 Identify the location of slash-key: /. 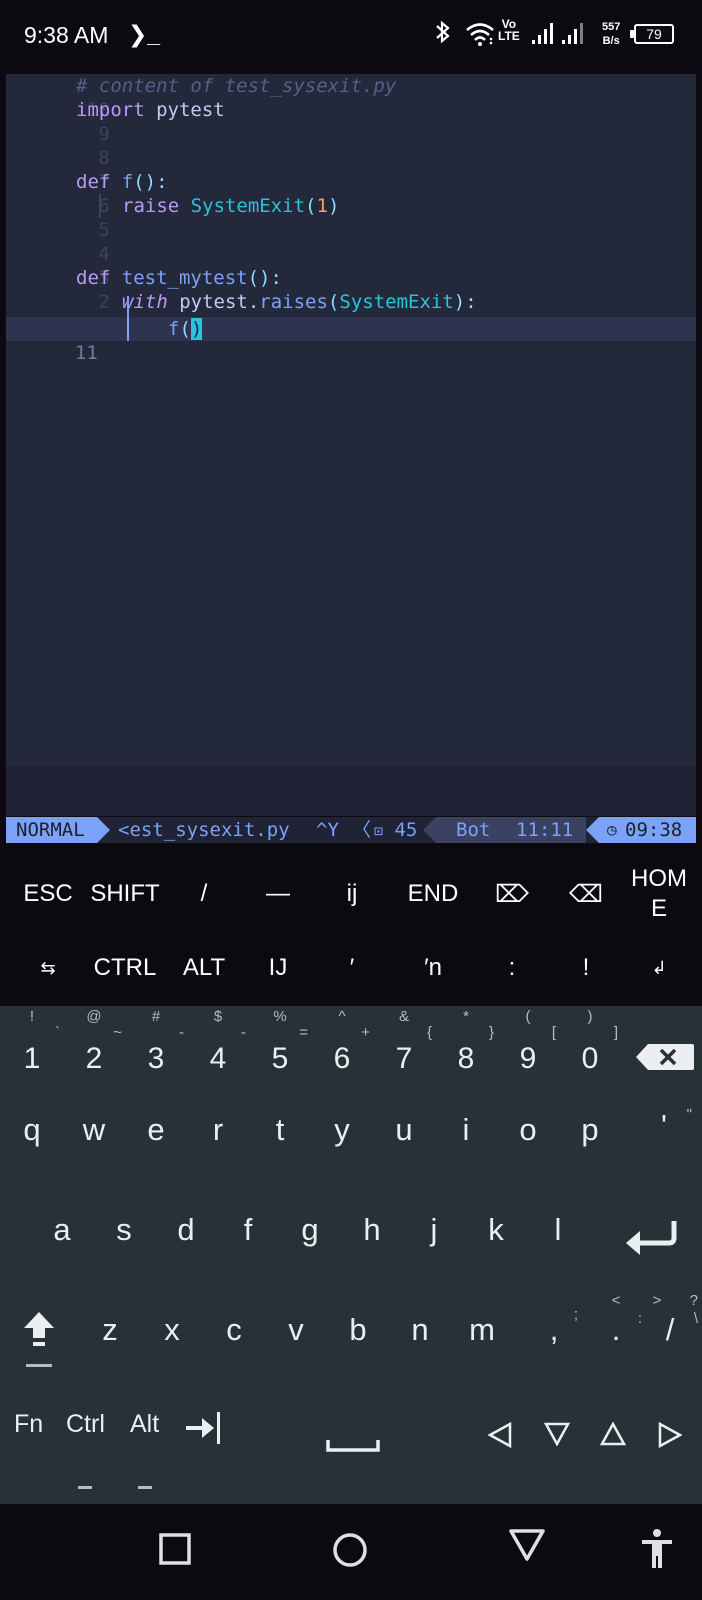
(204, 894).